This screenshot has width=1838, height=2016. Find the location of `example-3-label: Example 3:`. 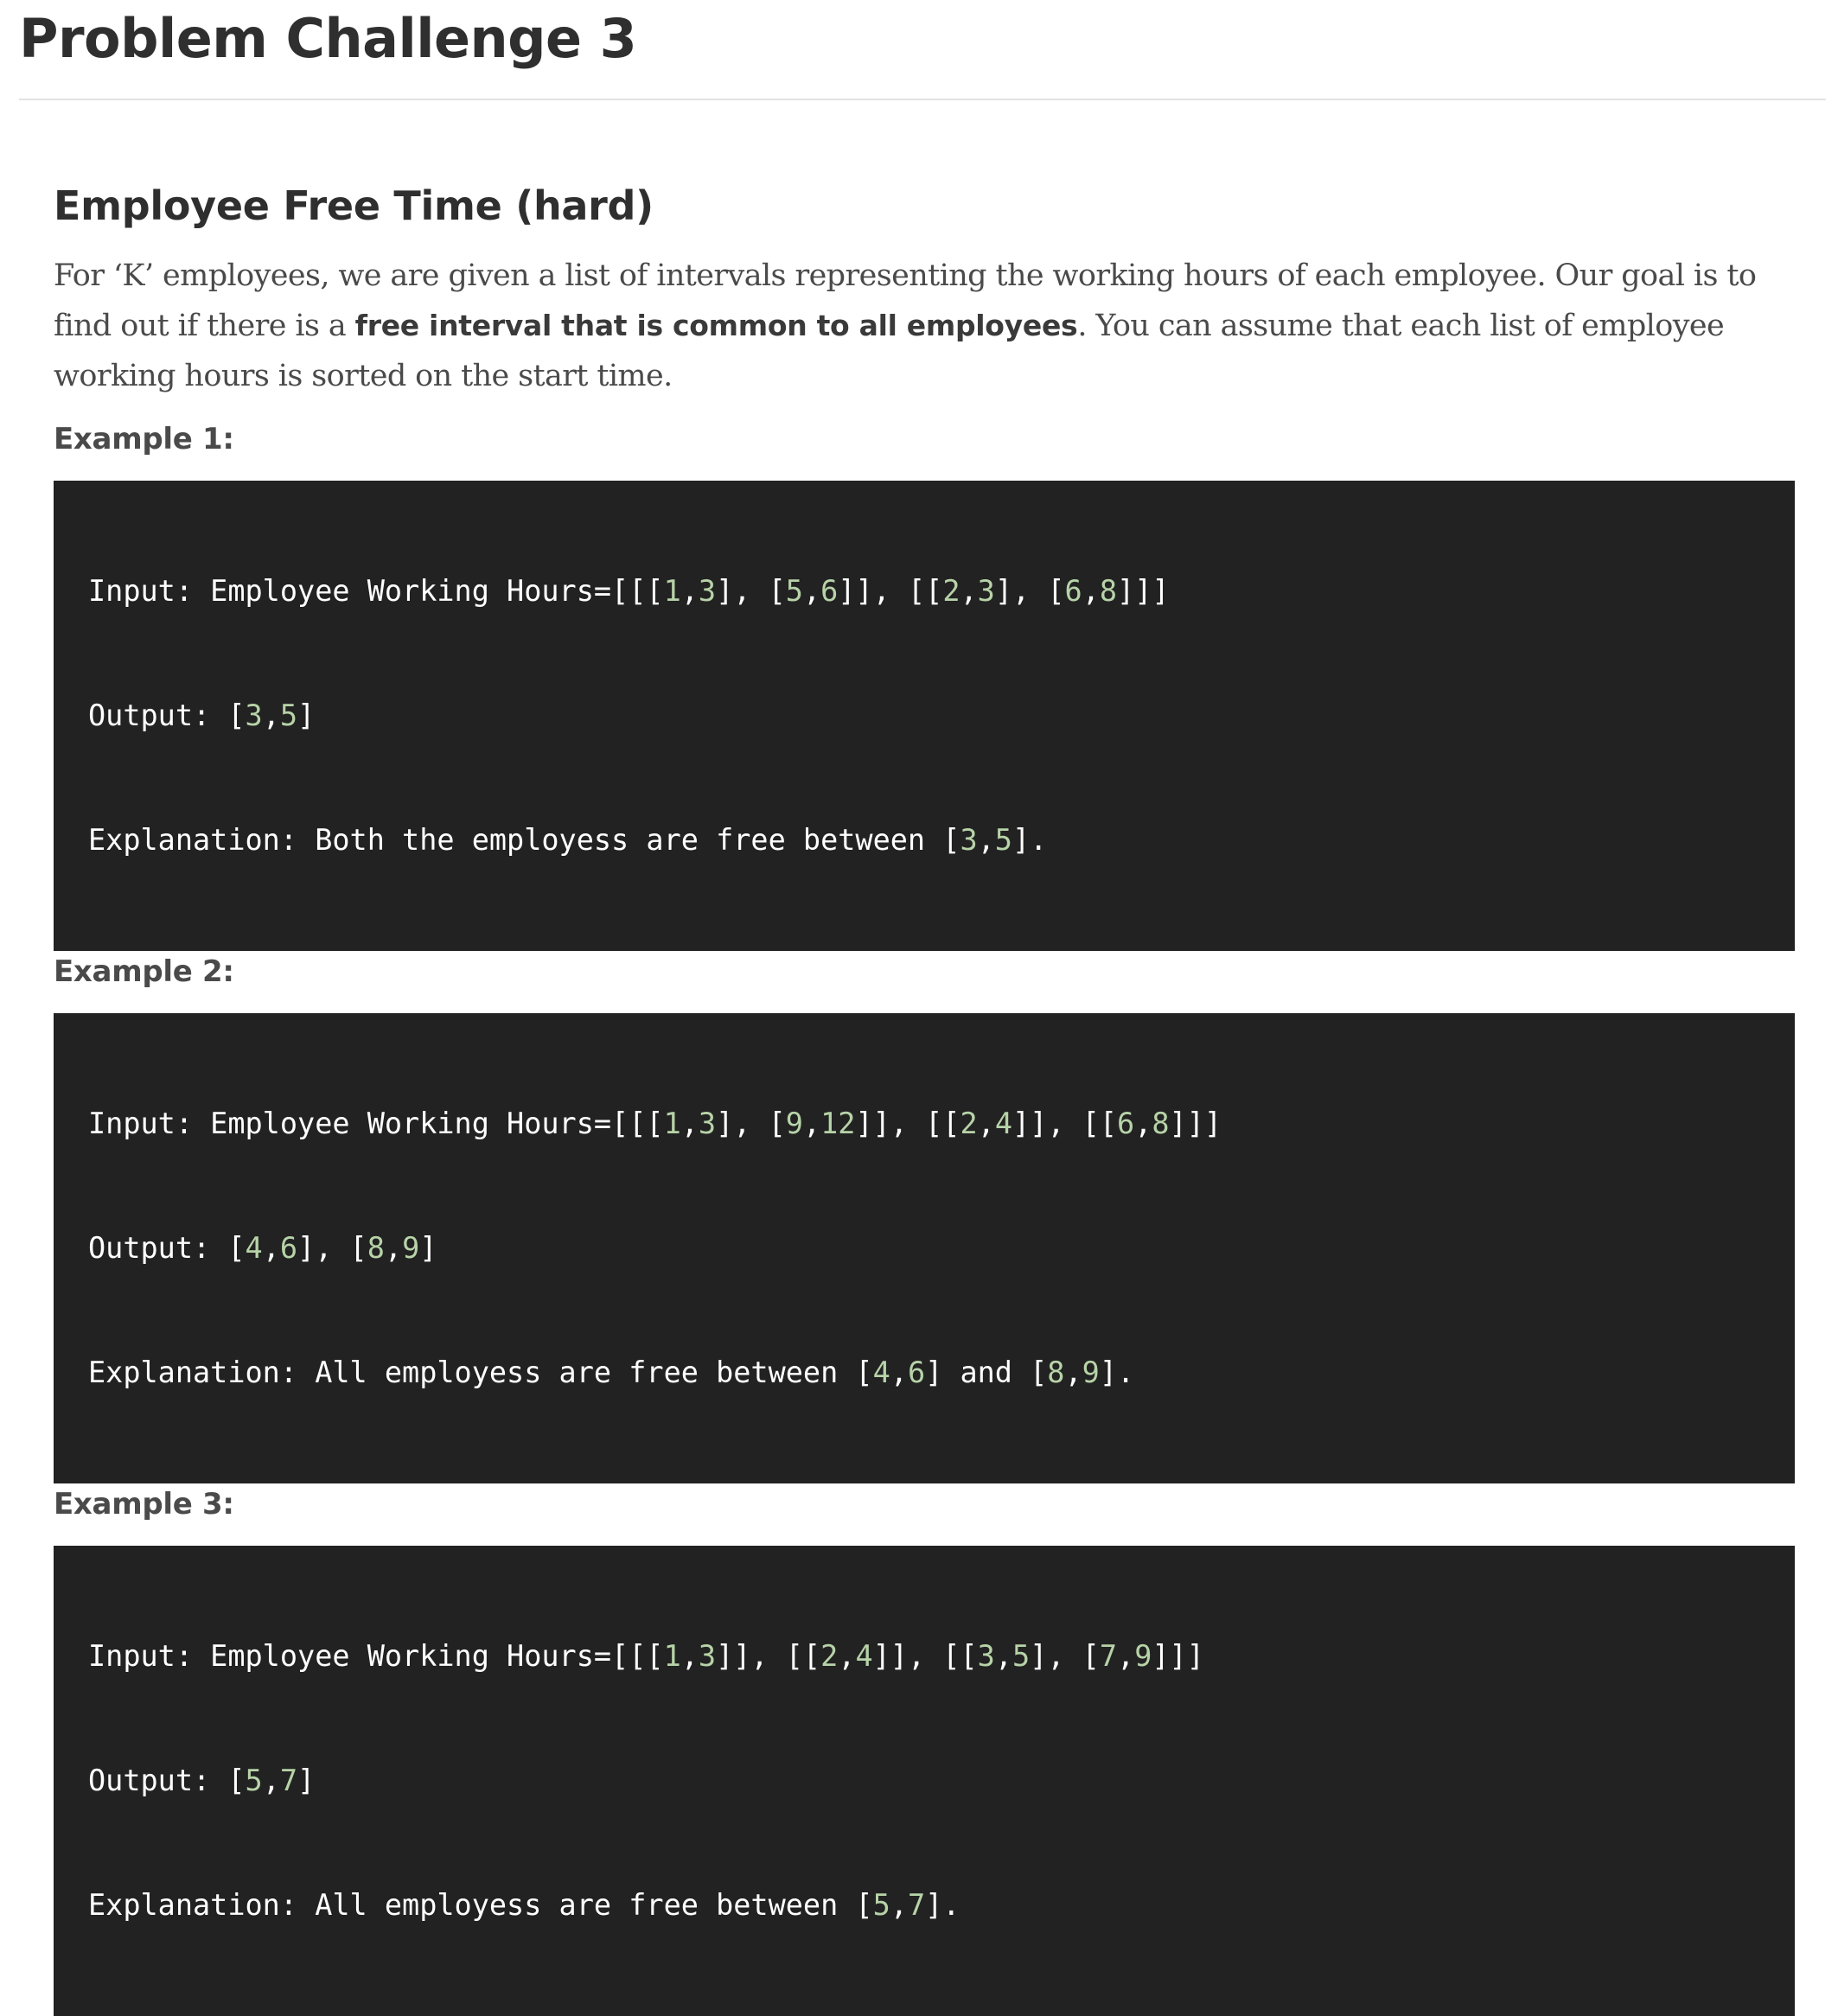

example-3-label: Example 3: is located at coordinates (144, 1504).